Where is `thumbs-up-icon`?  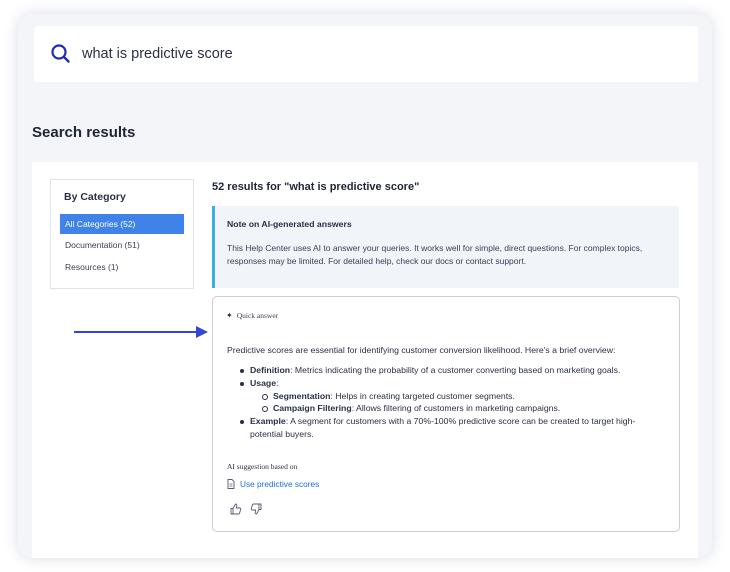
thumbs-up-icon is located at coordinates (236, 508).